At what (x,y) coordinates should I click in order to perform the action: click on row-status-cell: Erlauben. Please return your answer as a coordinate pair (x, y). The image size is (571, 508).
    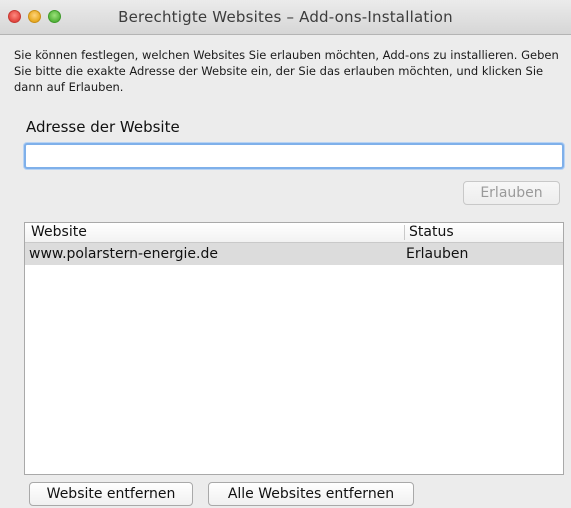
    Looking at the image, I should click on (437, 254).